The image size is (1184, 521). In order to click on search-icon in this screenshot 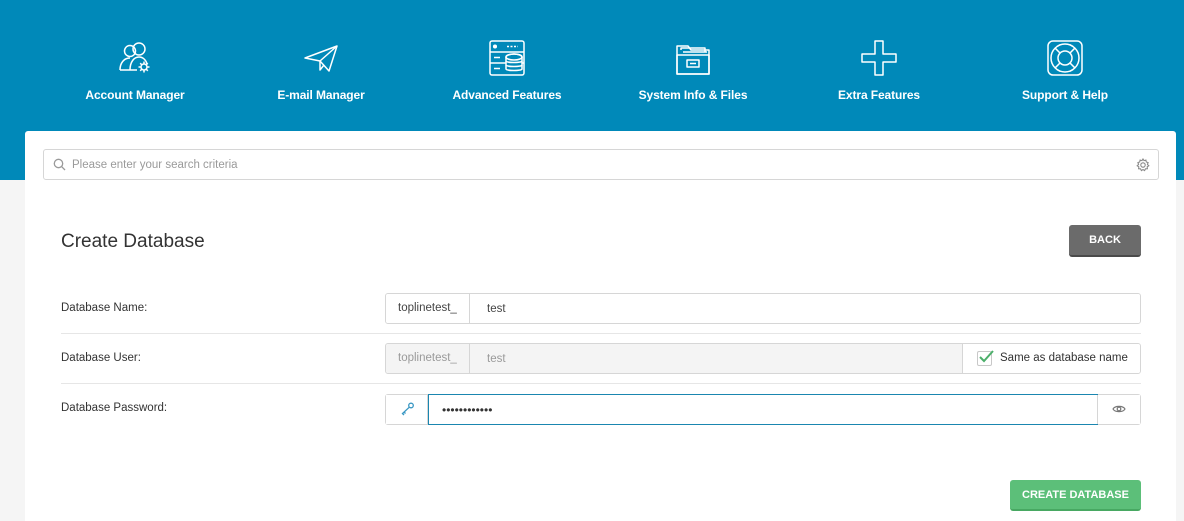, I will do `click(59, 164)`.